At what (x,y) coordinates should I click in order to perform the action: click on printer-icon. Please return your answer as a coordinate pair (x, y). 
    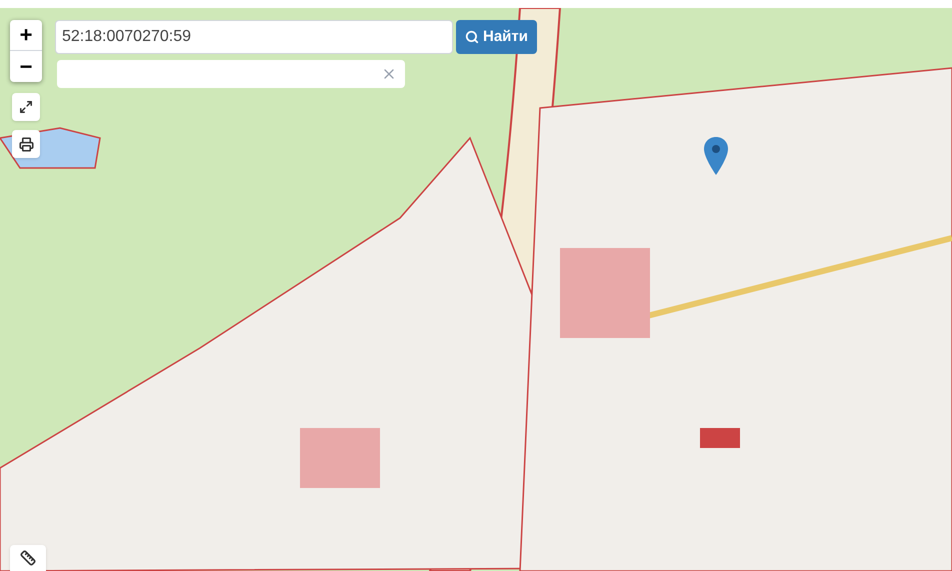
    Looking at the image, I should click on (26, 144).